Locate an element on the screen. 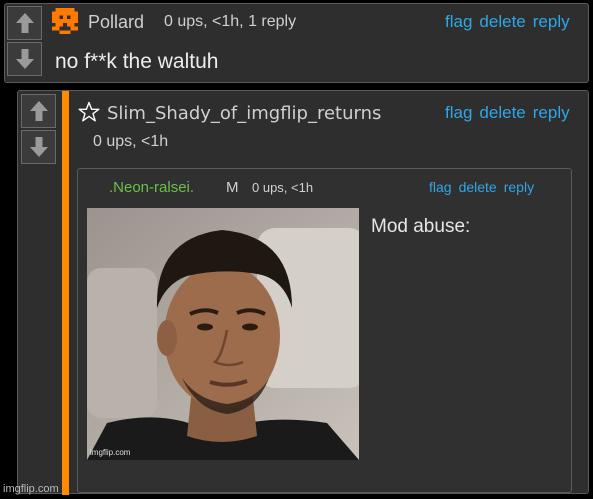 This screenshot has width=593, height=499. username-link: Slim_Shady_of_imgflip_returns is located at coordinates (244, 113).